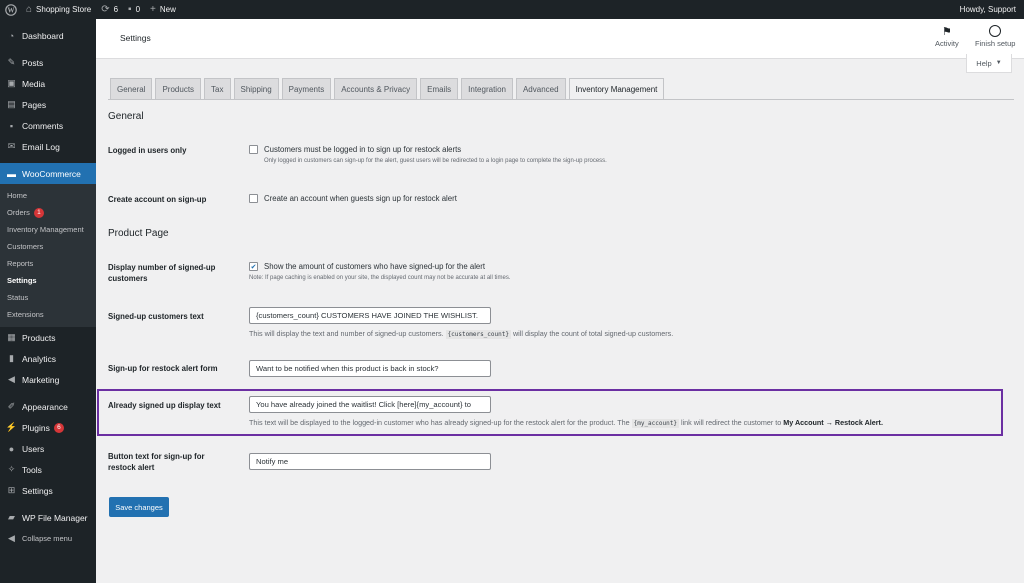 The height and width of the screenshot is (583, 1024). I want to click on tab-label: General, so click(131, 89).